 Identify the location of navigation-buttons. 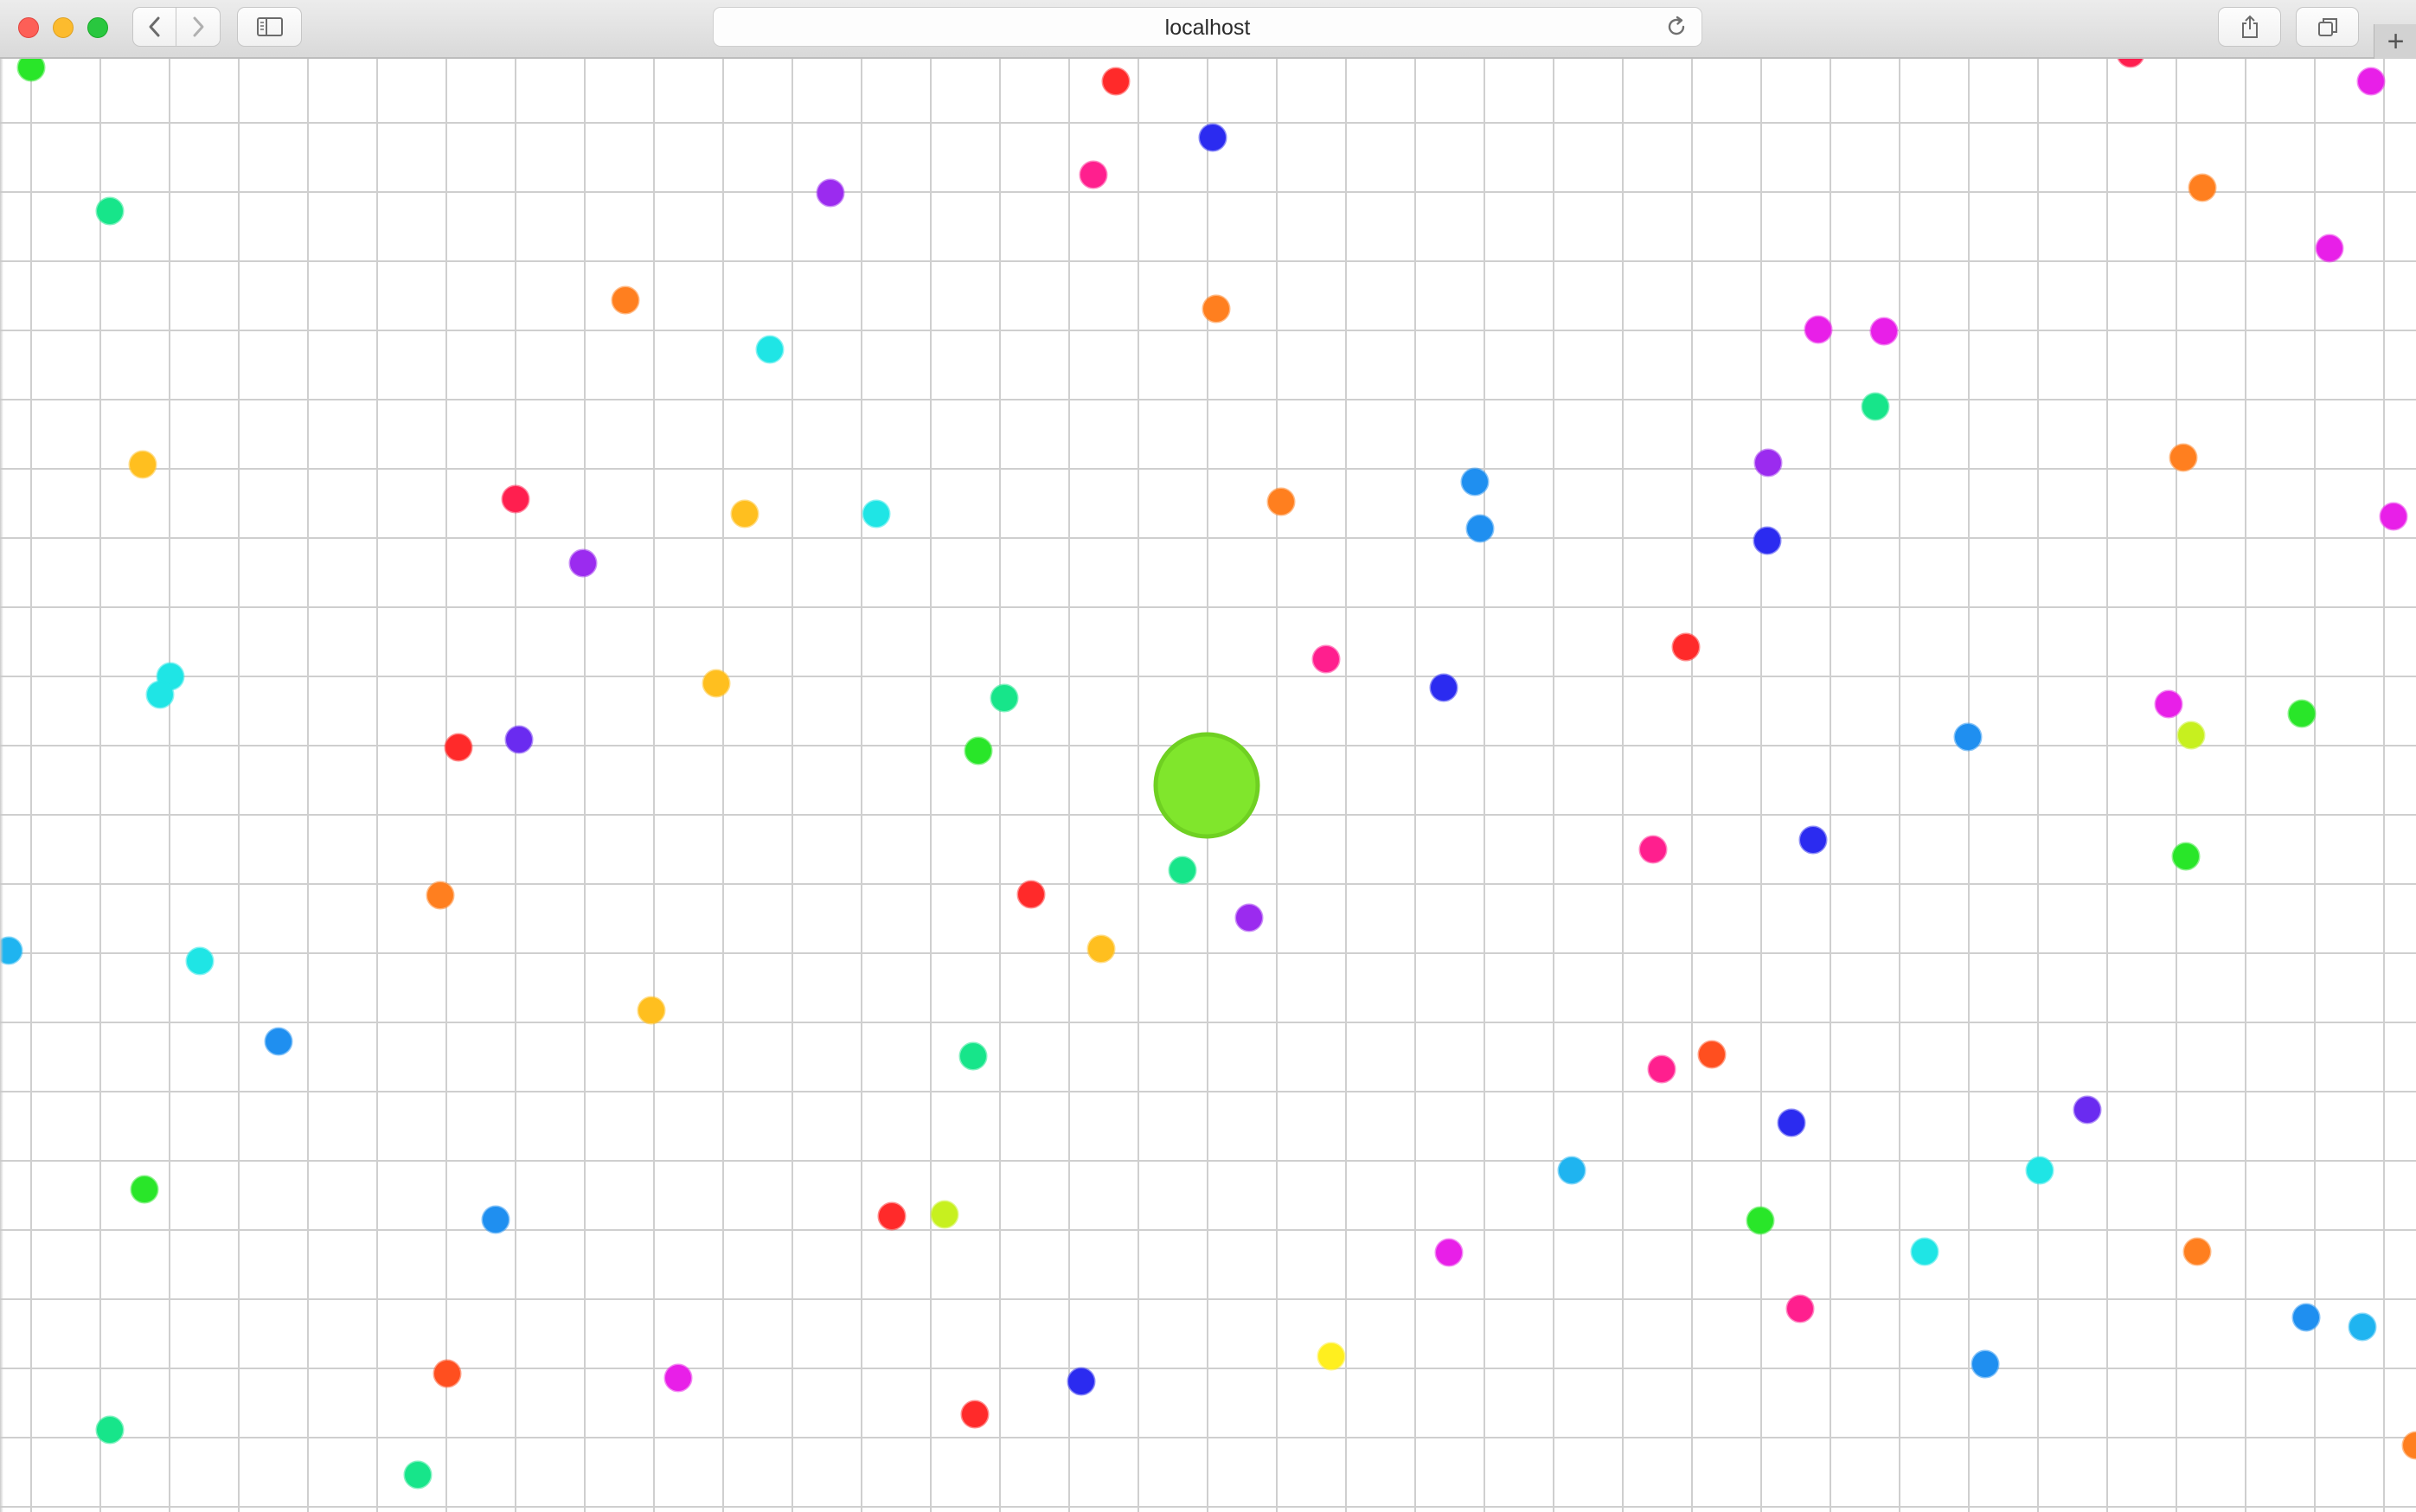
(176, 27).